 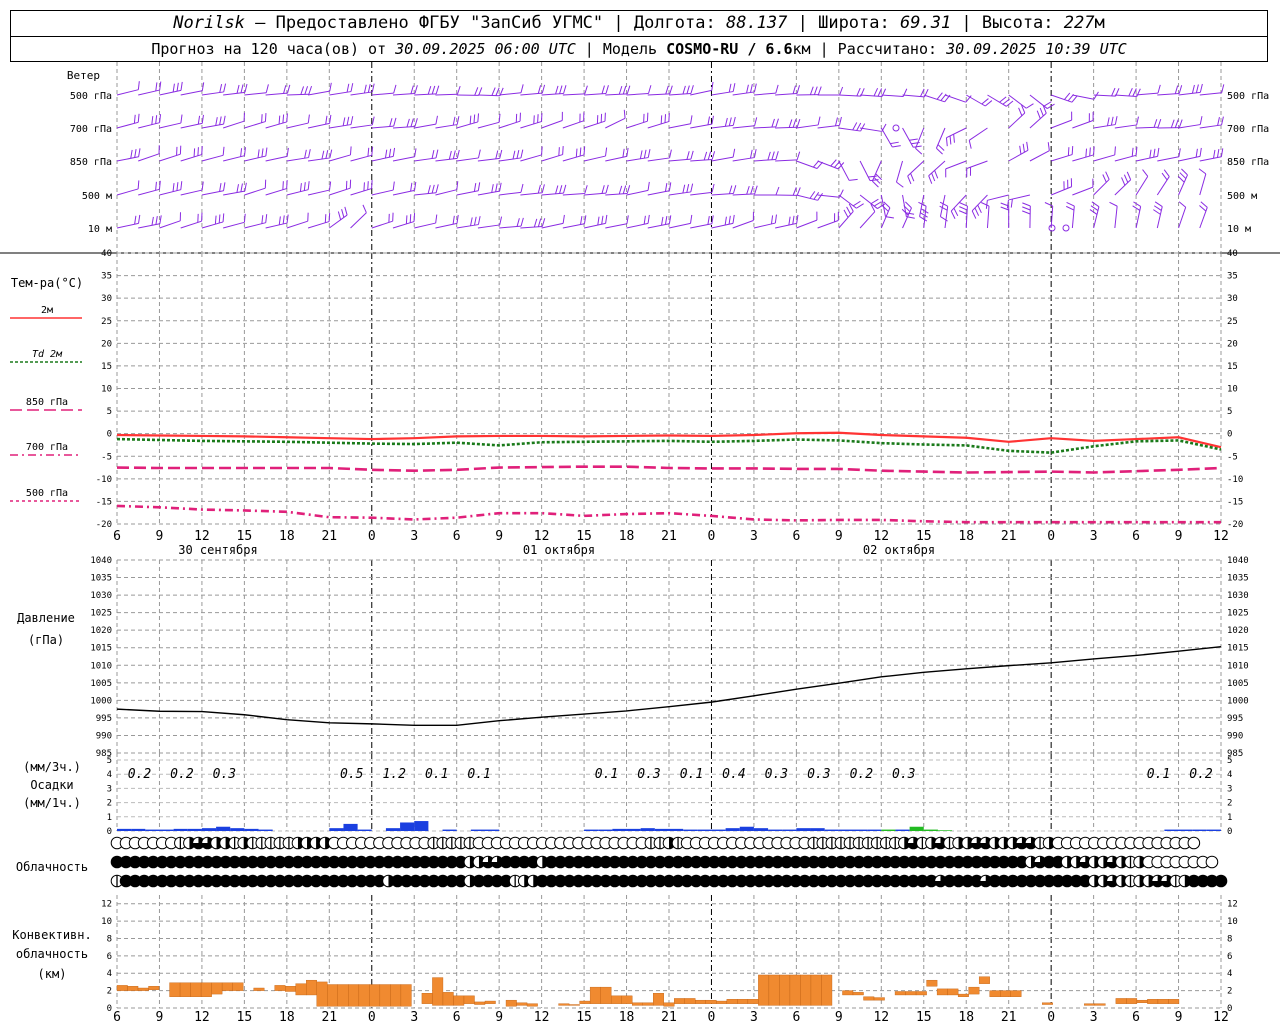 I want to click on pressure-tick-left: 1010, so click(x=101, y=666).